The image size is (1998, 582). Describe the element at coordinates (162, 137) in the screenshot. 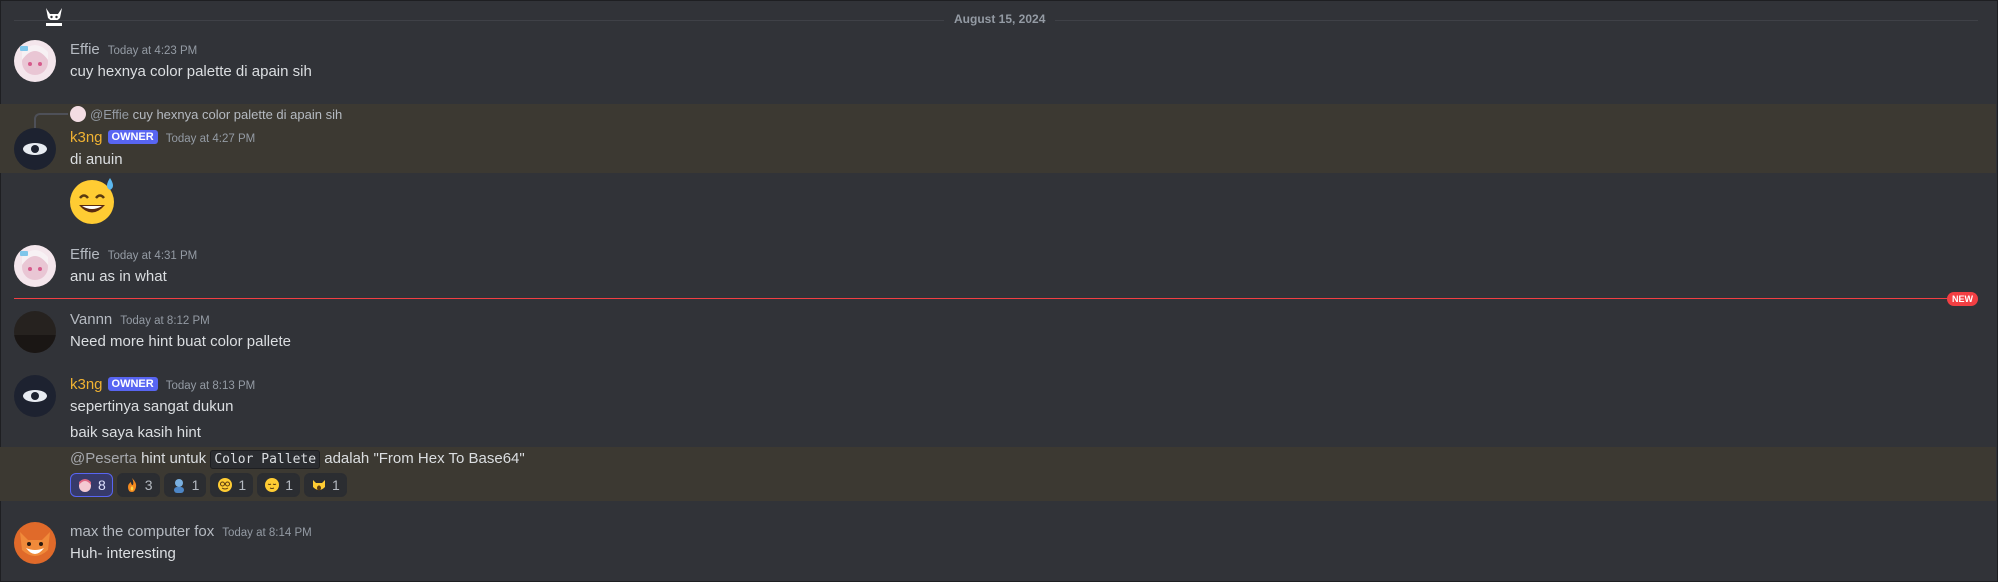

I see `message-author: k3ng OWNER Today at 4:27 PM` at that location.